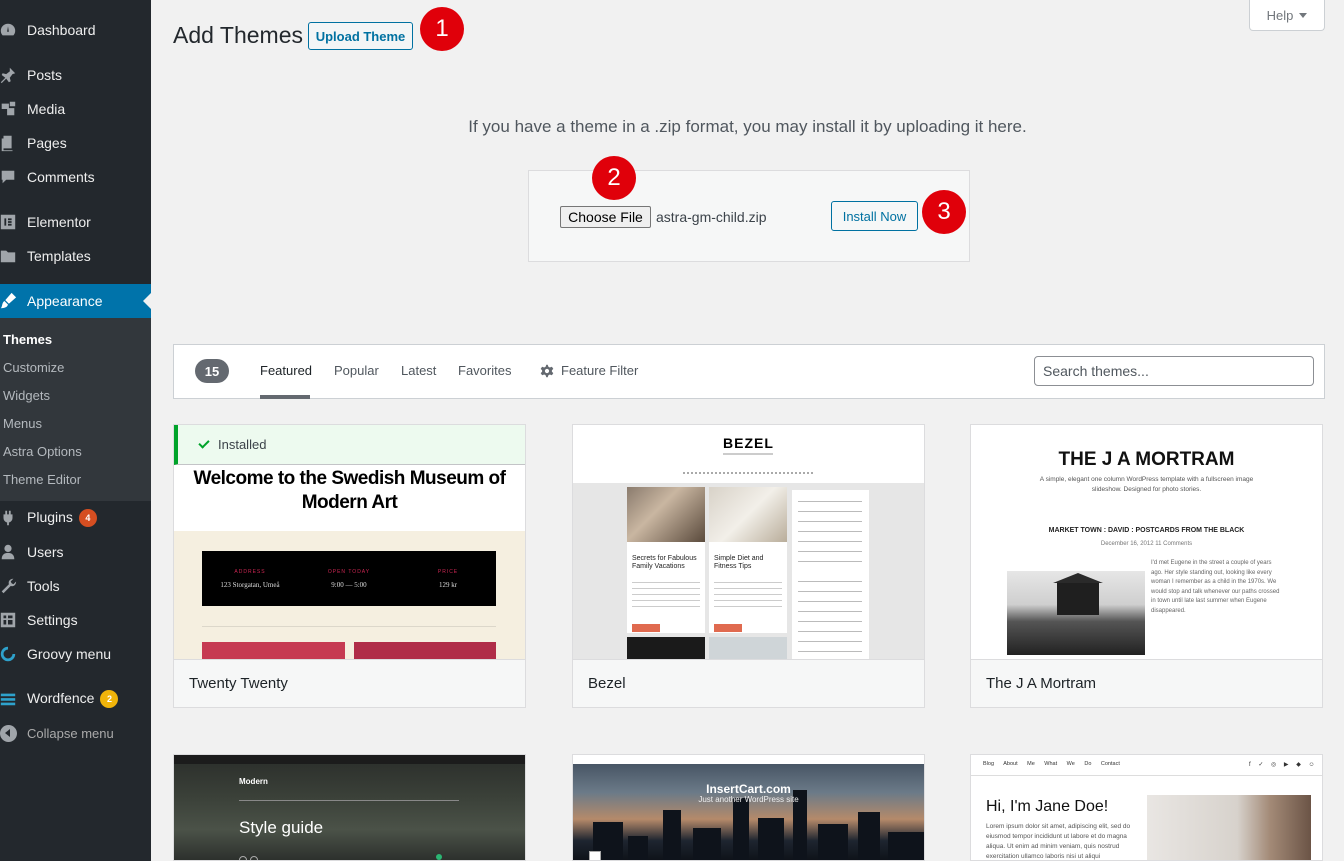  What do you see at coordinates (242, 444) in the screenshot?
I see `installed-label: Installed` at bounding box center [242, 444].